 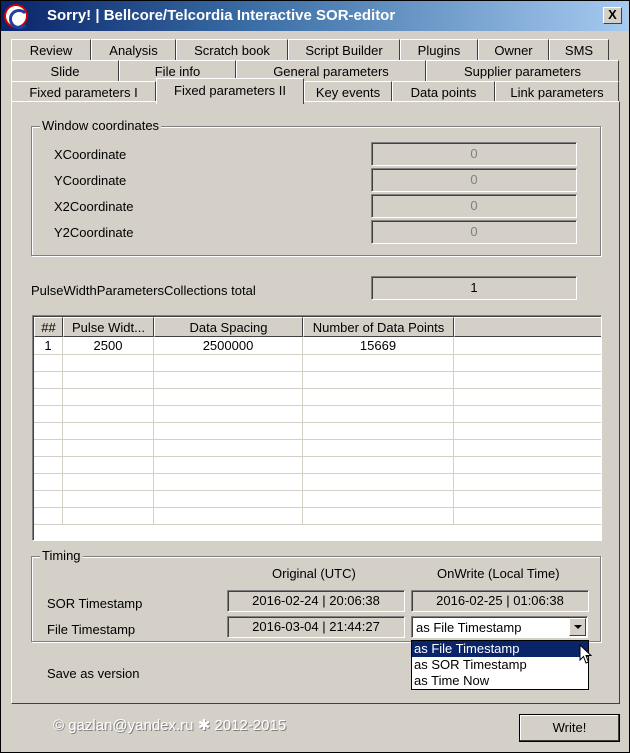 I want to click on save-as-version-label: Save as version, so click(x=93, y=673).